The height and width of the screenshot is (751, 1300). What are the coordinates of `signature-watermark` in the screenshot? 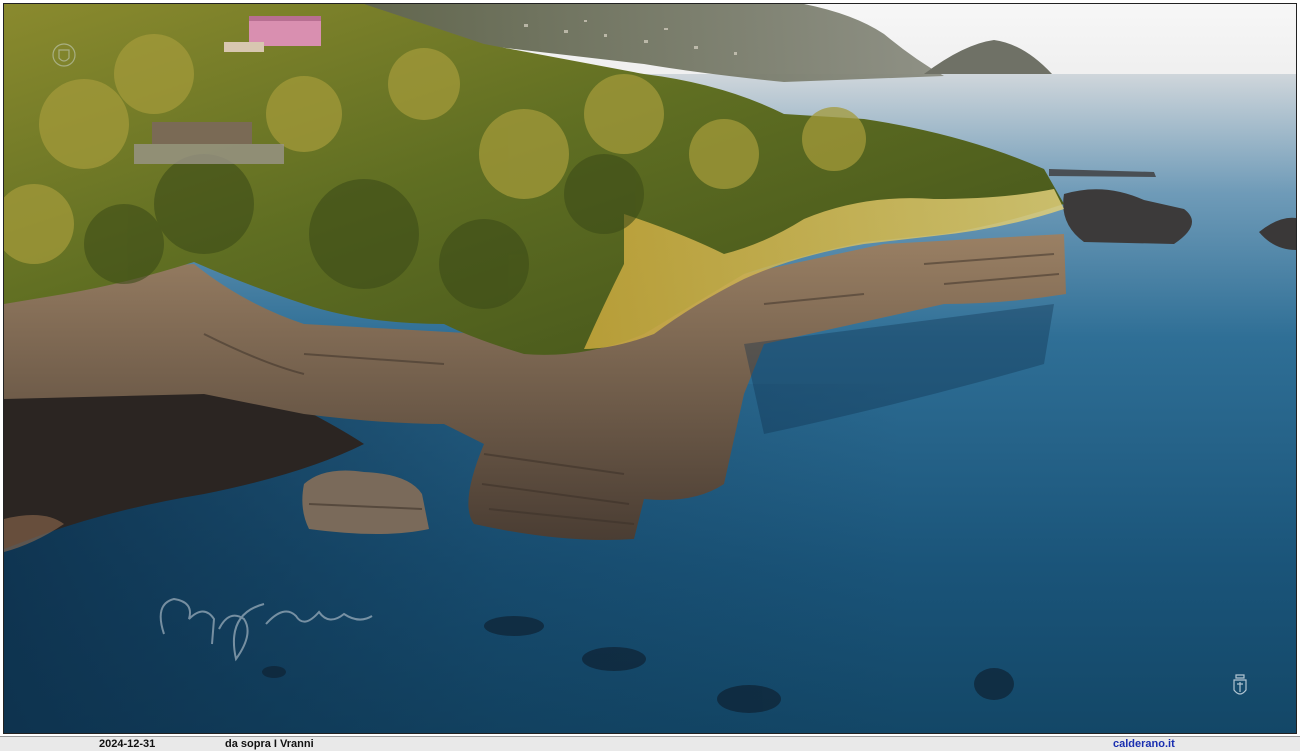 It's located at (266, 629).